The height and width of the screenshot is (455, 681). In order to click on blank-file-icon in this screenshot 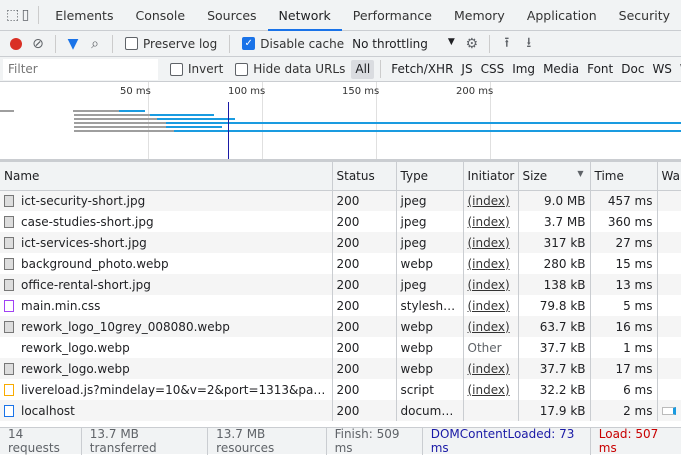, I will do `click(9, 347)`.